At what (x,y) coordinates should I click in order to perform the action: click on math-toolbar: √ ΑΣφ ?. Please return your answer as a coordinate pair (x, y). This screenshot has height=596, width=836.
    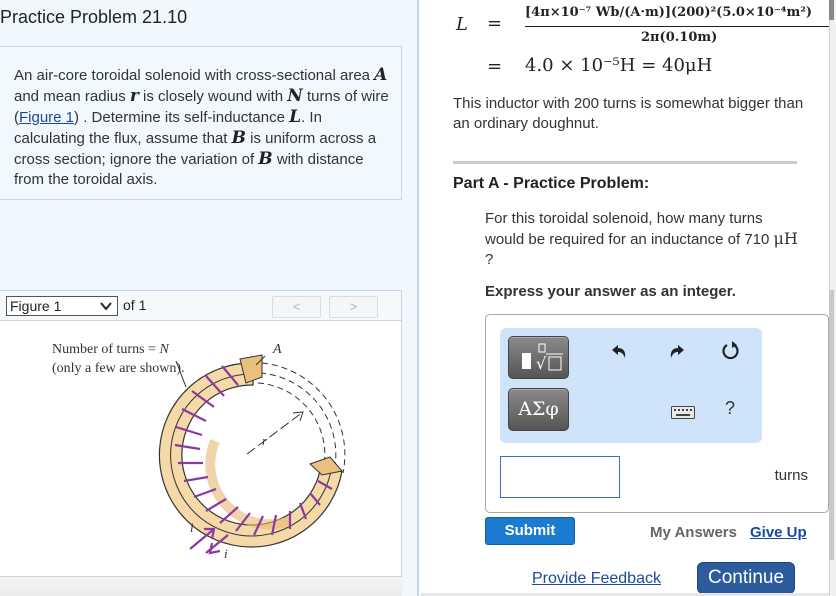
    Looking at the image, I should click on (631, 385).